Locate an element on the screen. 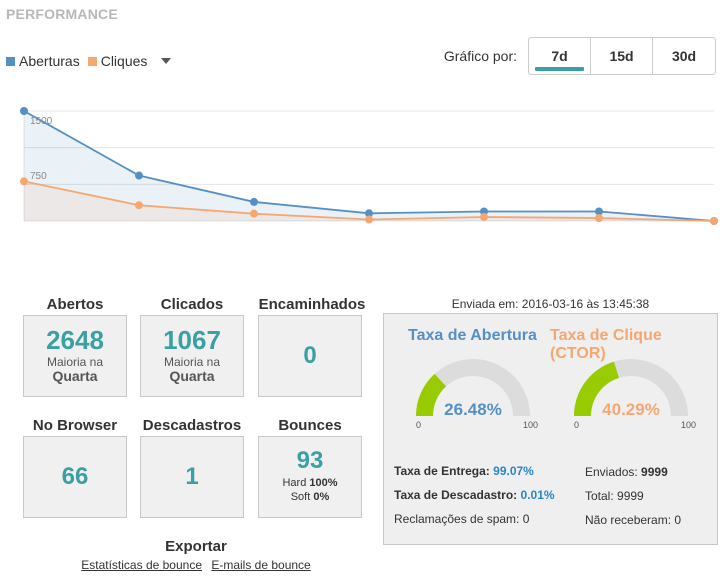 Image resolution: width=727 pixels, height=582 pixels. hard-label: Hard is located at coordinates (294, 483).